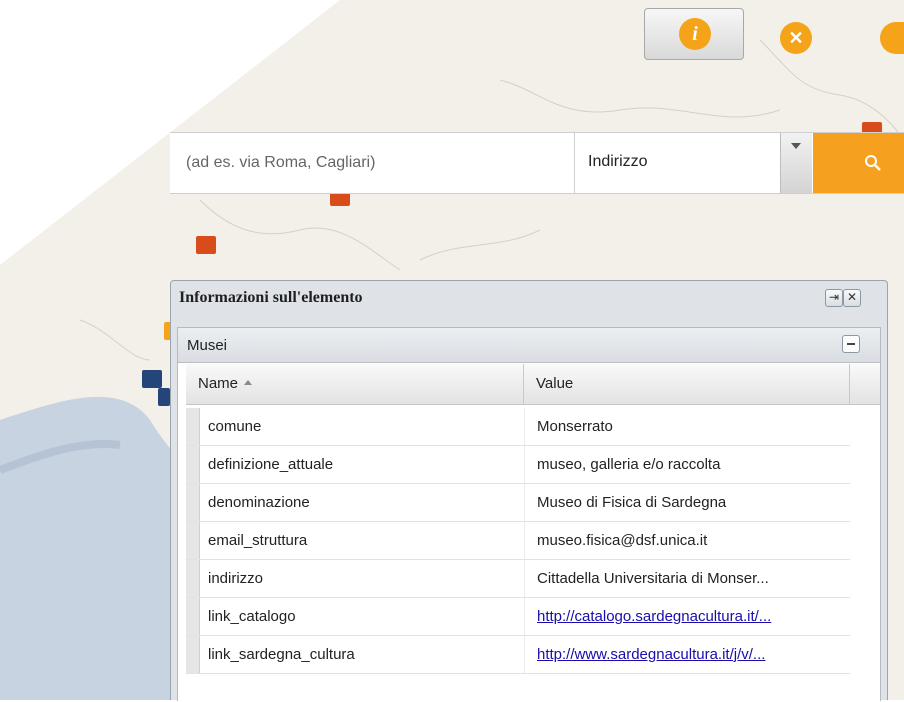  Describe the element at coordinates (218, 383) in the screenshot. I see `column-header-name-label: Name` at that location.